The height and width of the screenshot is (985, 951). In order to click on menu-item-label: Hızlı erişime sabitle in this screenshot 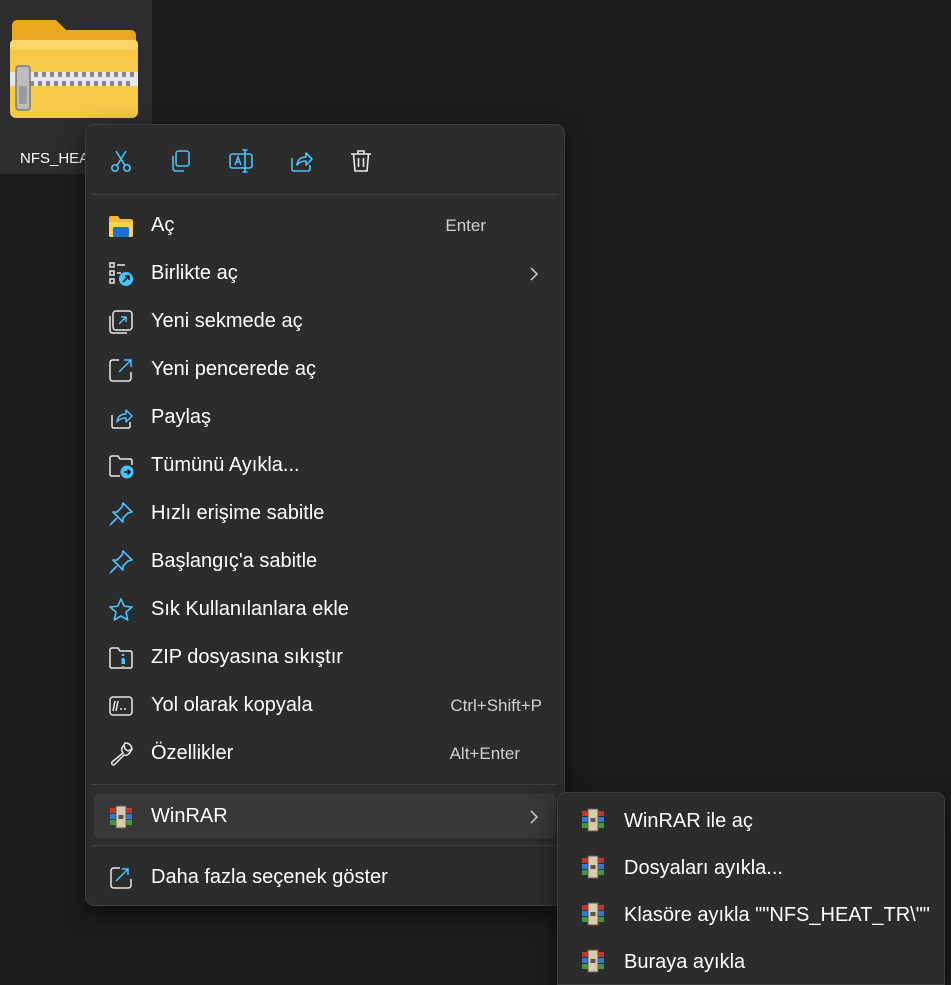, I will do `click(238, 513)`.